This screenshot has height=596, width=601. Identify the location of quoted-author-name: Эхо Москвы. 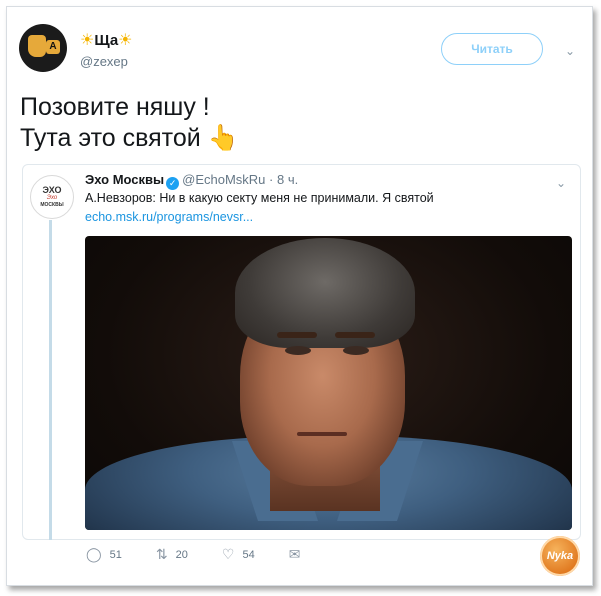
(124, 179).